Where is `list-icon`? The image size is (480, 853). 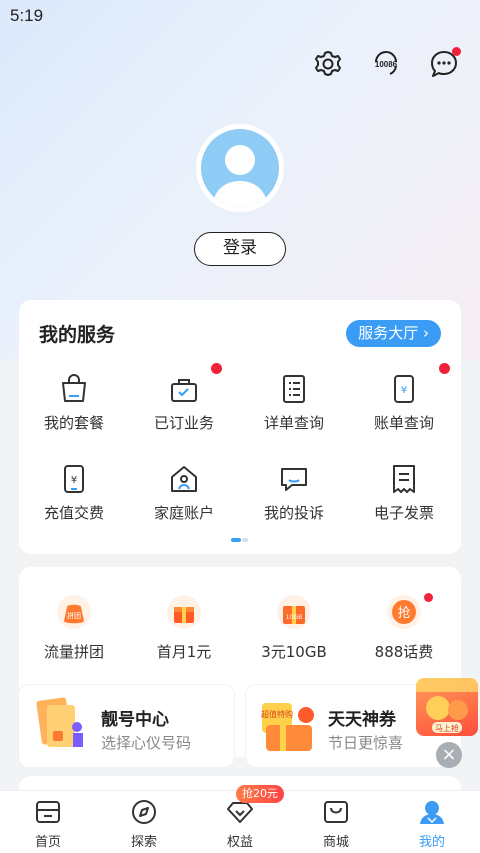
list-icon is located at coordinates (294, 389).